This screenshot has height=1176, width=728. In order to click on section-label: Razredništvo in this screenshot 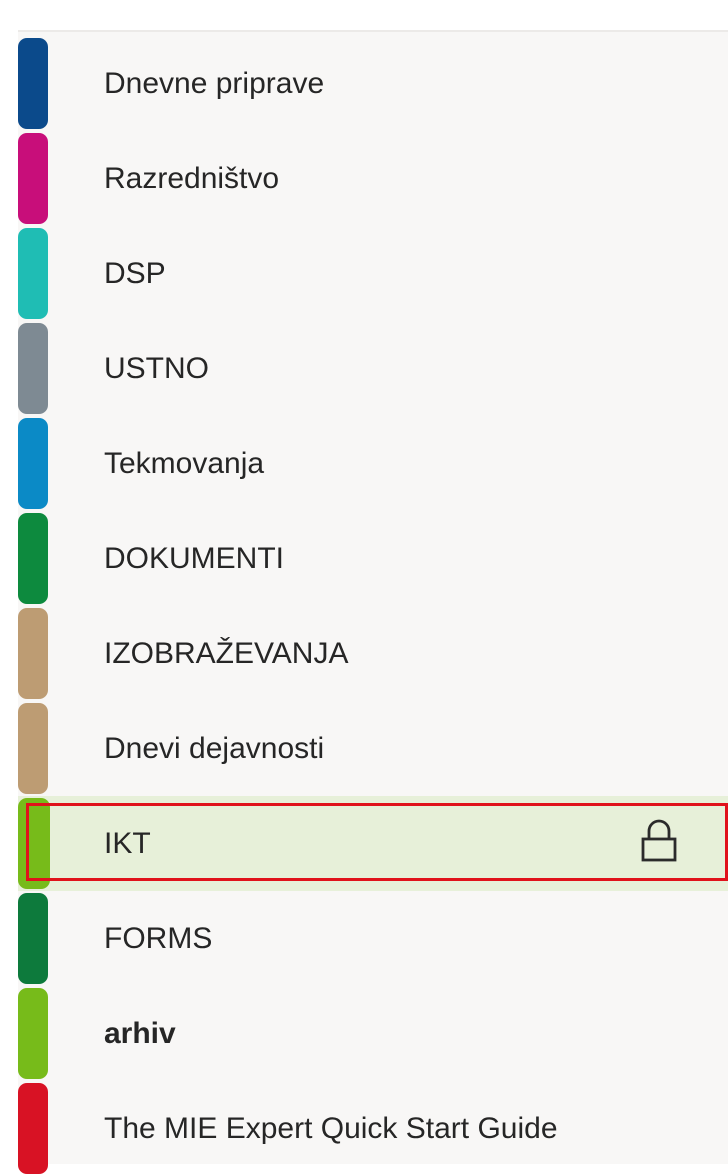, I will do `click(192, 178)`.